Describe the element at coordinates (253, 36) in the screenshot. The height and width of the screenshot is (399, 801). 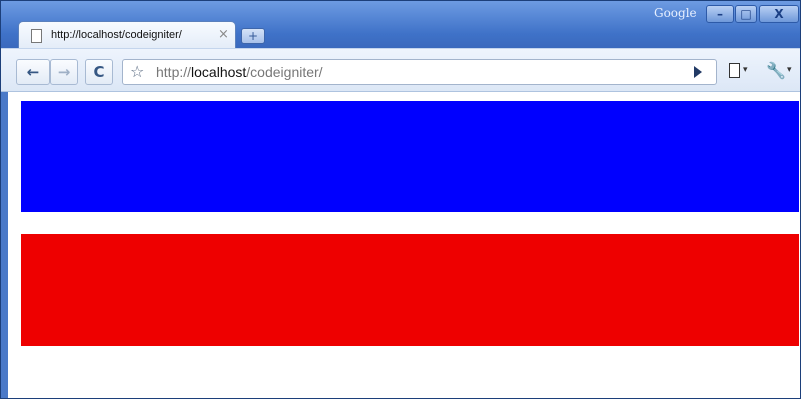
I see `new-tab-button: +` at that location.